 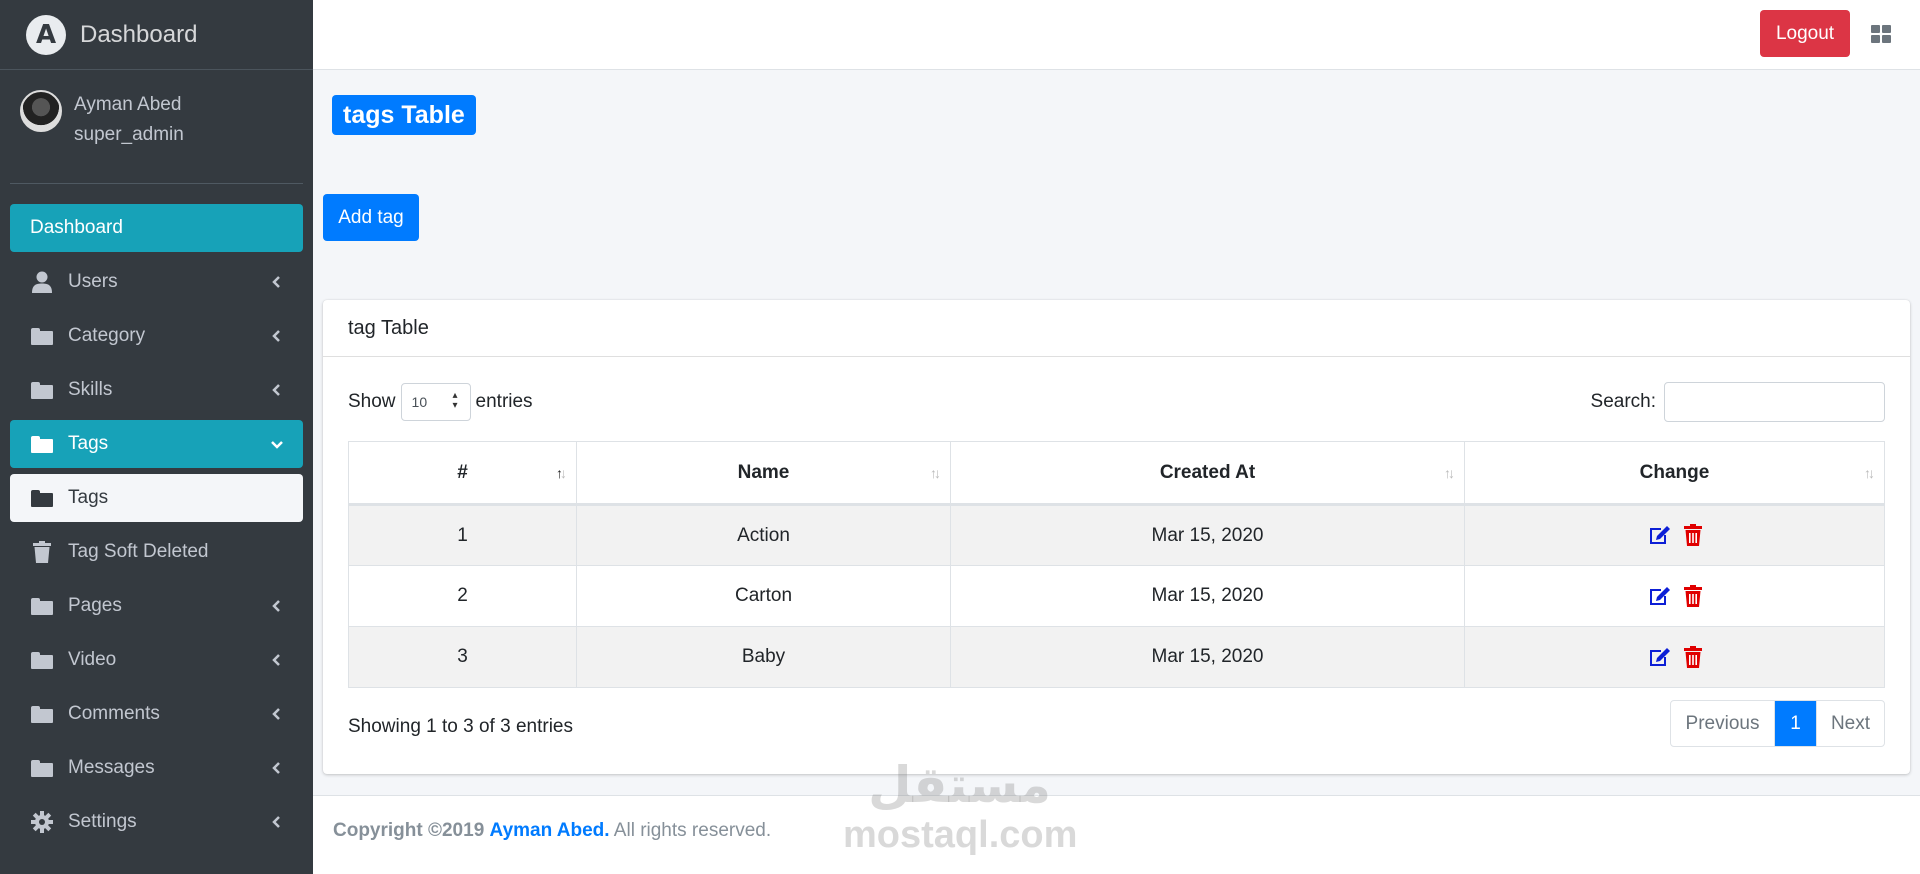 I want to click on cell-name: Action, so click(x=763, y=535).